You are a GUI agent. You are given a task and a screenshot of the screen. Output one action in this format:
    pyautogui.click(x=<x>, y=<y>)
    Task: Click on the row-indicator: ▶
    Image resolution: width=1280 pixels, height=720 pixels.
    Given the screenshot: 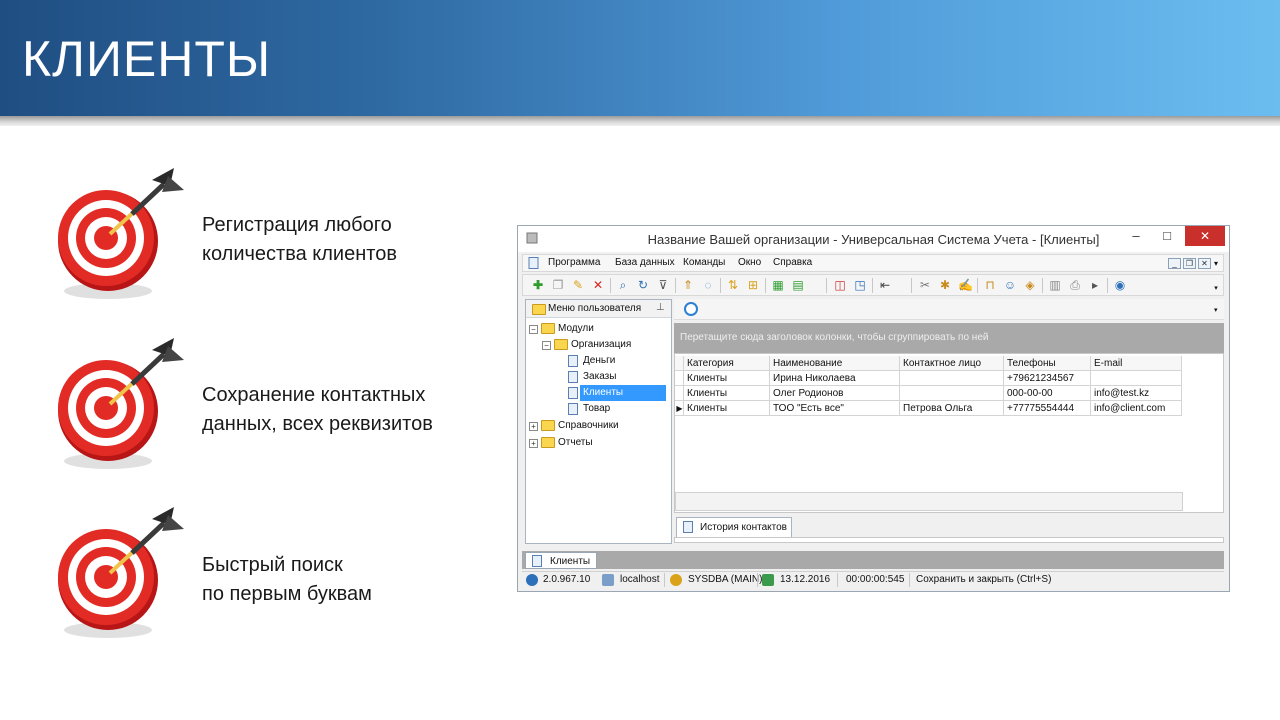 What is the action you would take?
    pyautogui.click(x=679, y=408)
    